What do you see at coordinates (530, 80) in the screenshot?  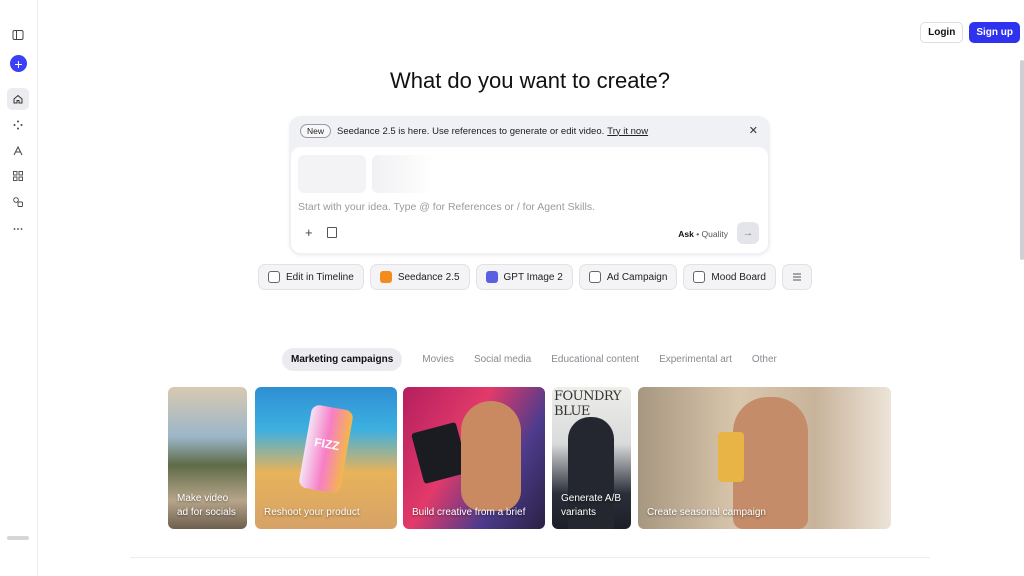 I see `page-title: What do you want to create?` at bounding box center [530, 80].